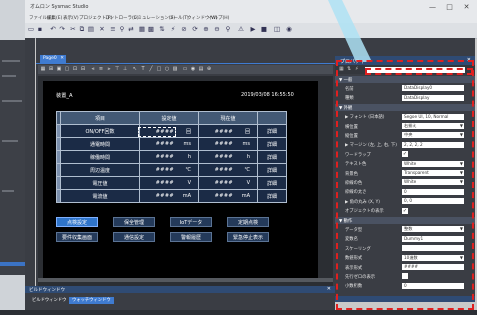 This screenshot has height=315, width=477. Describe the element at coordinates (122, 29) in the screenshot. I see `find-icon: ⚲` at that location.